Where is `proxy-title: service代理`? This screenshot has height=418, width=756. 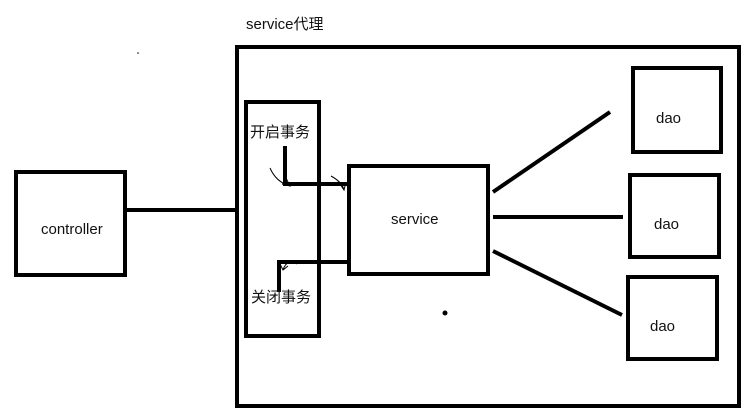
proxy-title: service代理 is located at coordinates (285, 24).